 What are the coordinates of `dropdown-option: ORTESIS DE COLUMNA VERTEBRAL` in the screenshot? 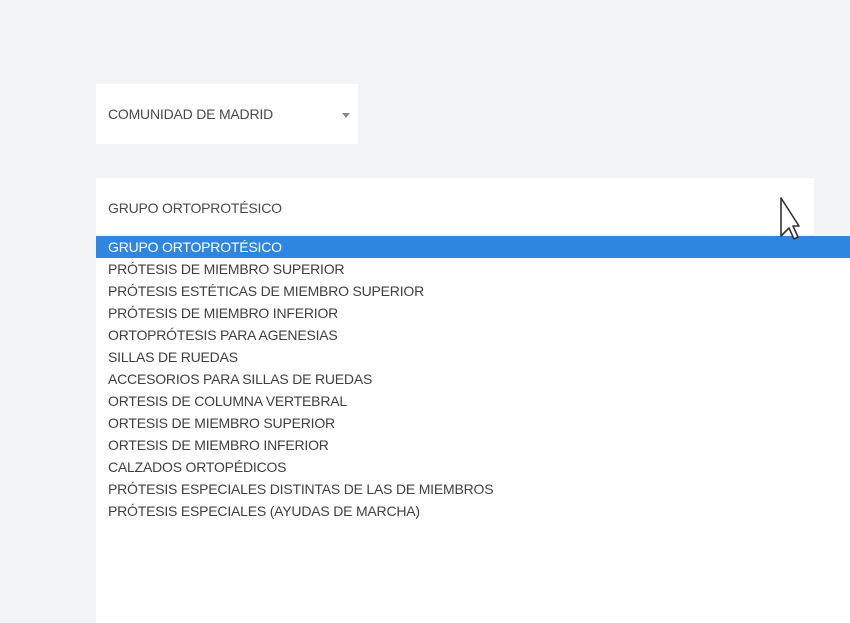 It's located at (473, 401).